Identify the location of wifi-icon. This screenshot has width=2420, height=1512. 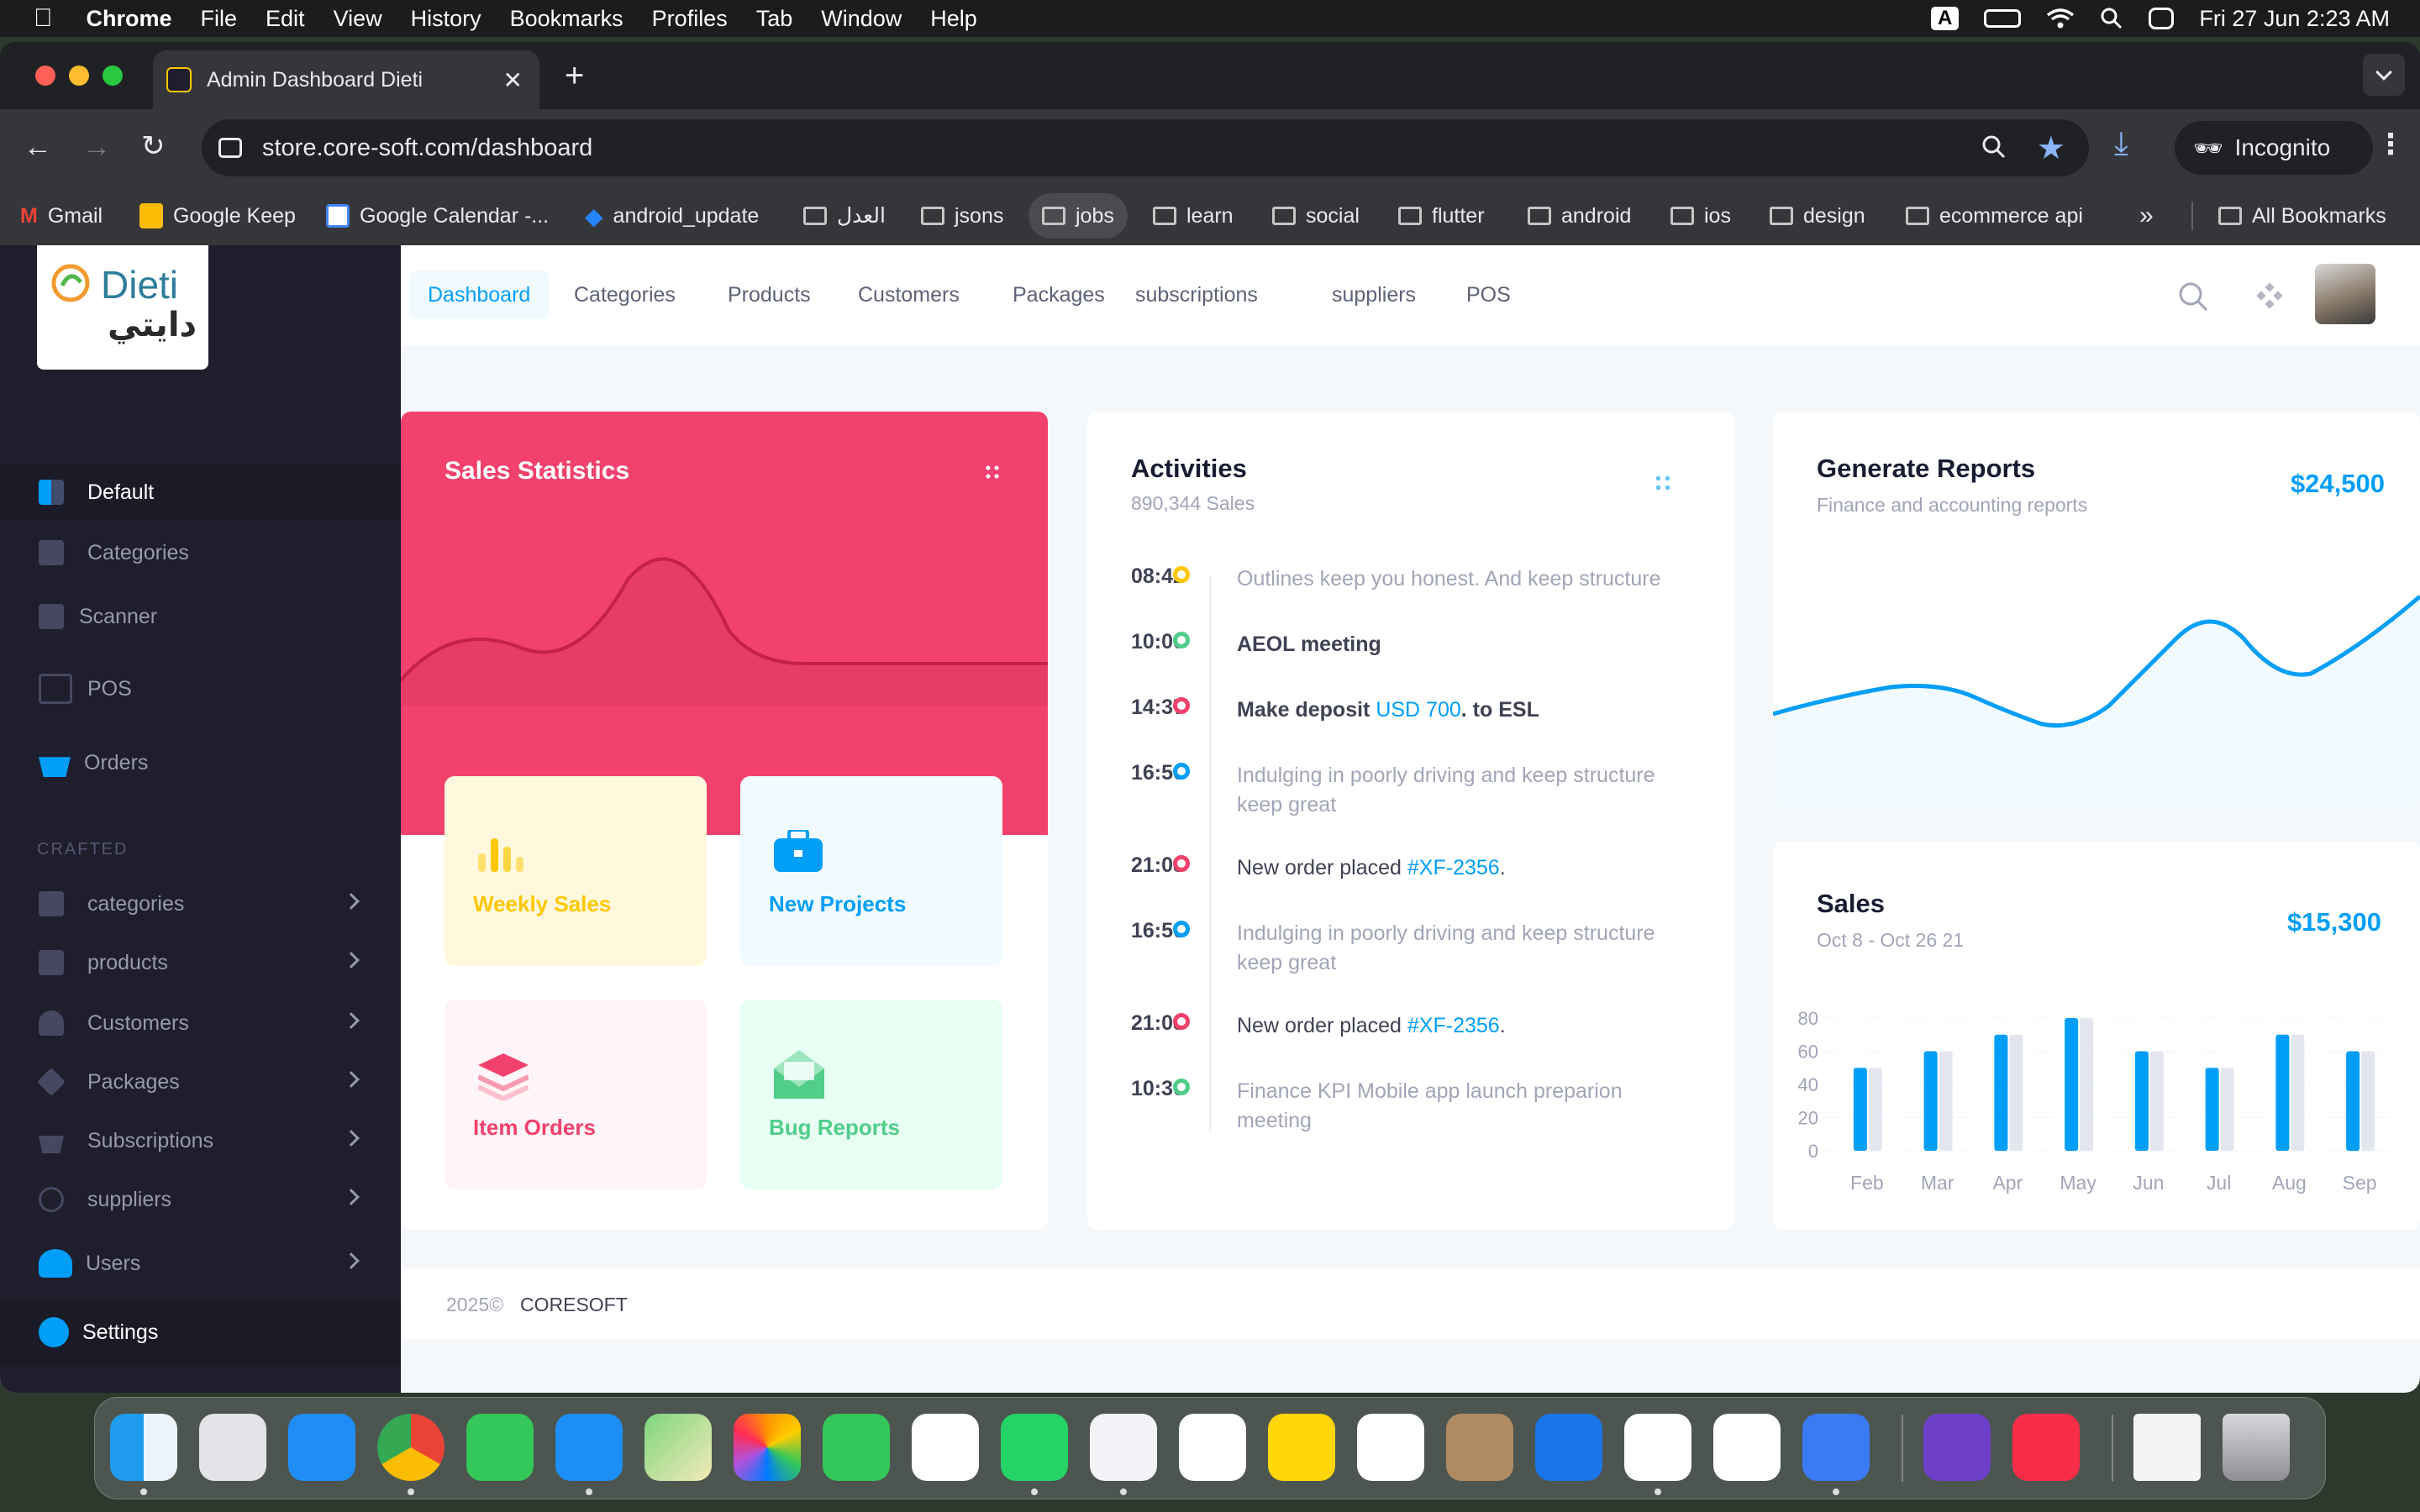
(2060, 18).